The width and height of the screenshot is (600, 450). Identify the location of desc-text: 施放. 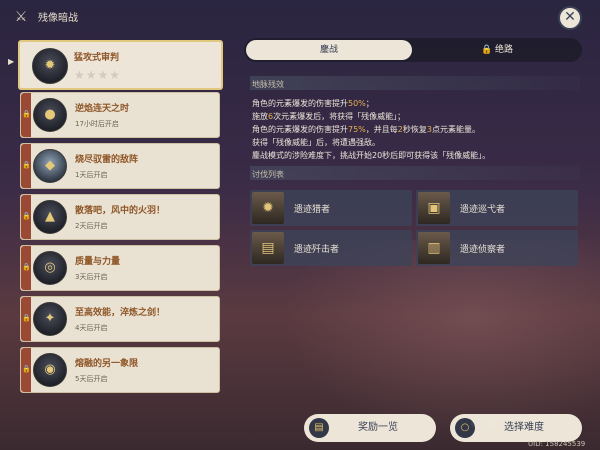
(260, 116).